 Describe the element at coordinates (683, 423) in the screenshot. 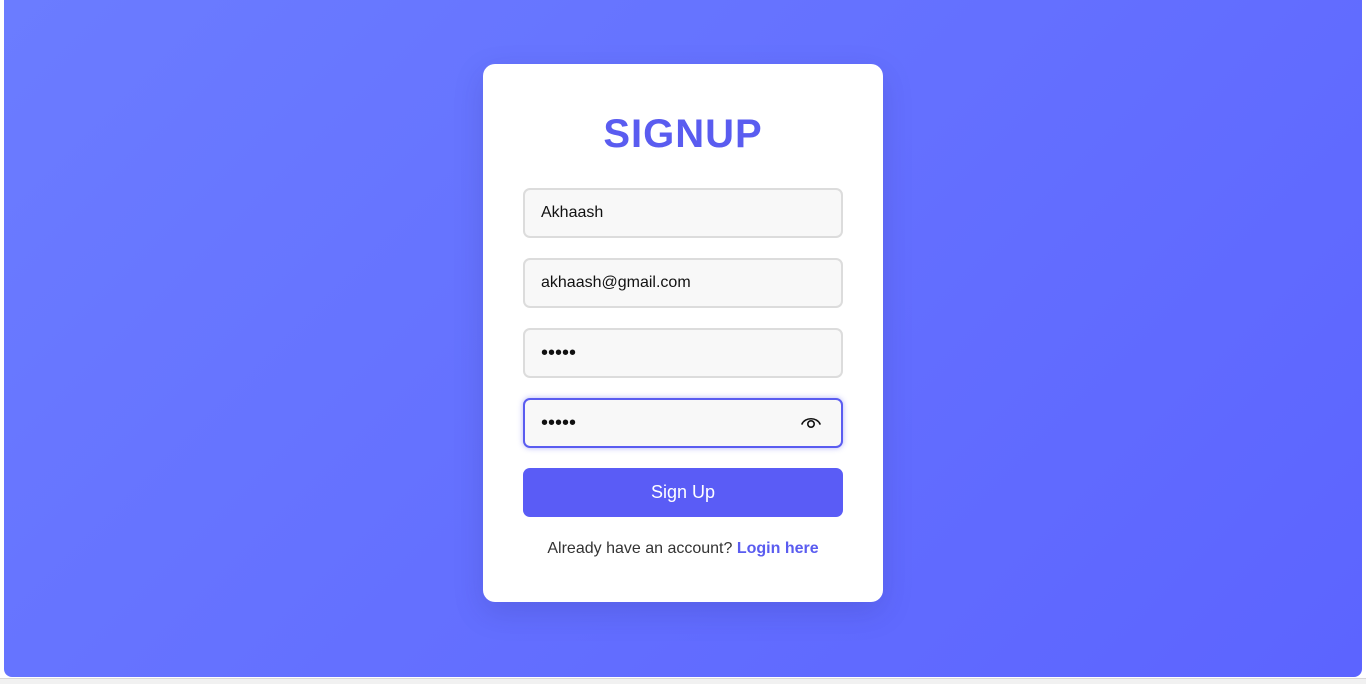

I see `confirm-password-input` at that location.